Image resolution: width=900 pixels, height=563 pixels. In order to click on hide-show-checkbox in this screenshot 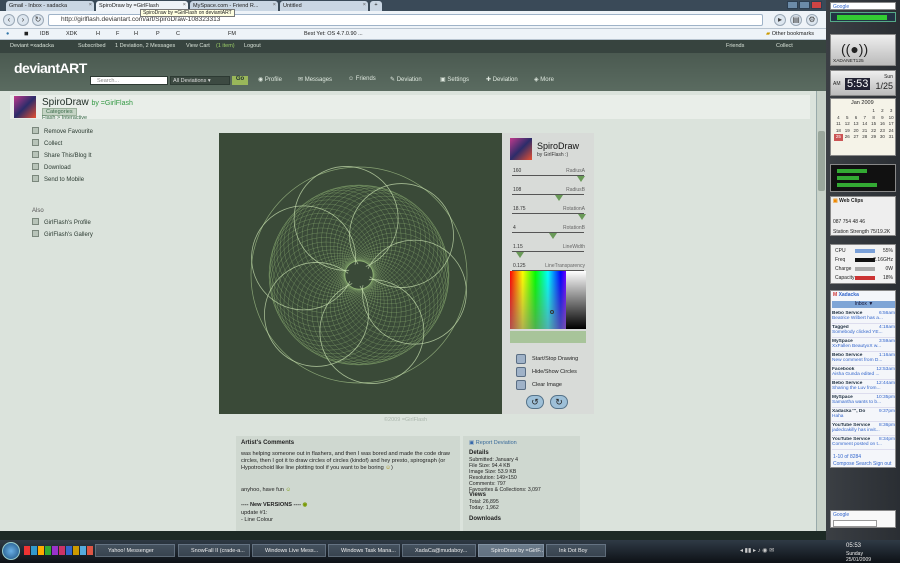, I will do `click(521, 372)`.